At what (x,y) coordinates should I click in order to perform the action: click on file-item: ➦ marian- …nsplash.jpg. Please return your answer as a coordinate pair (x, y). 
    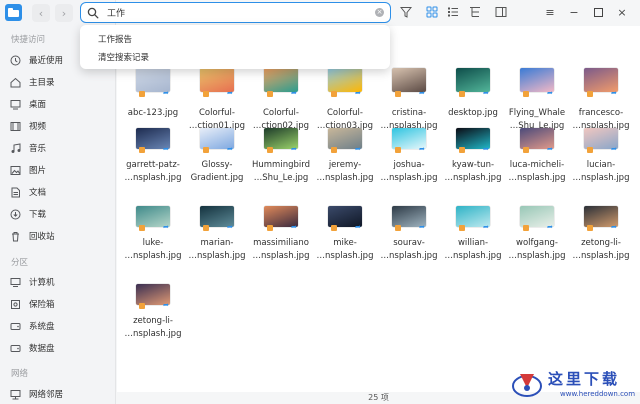
    Looking at the image, I should click on (217, 239).